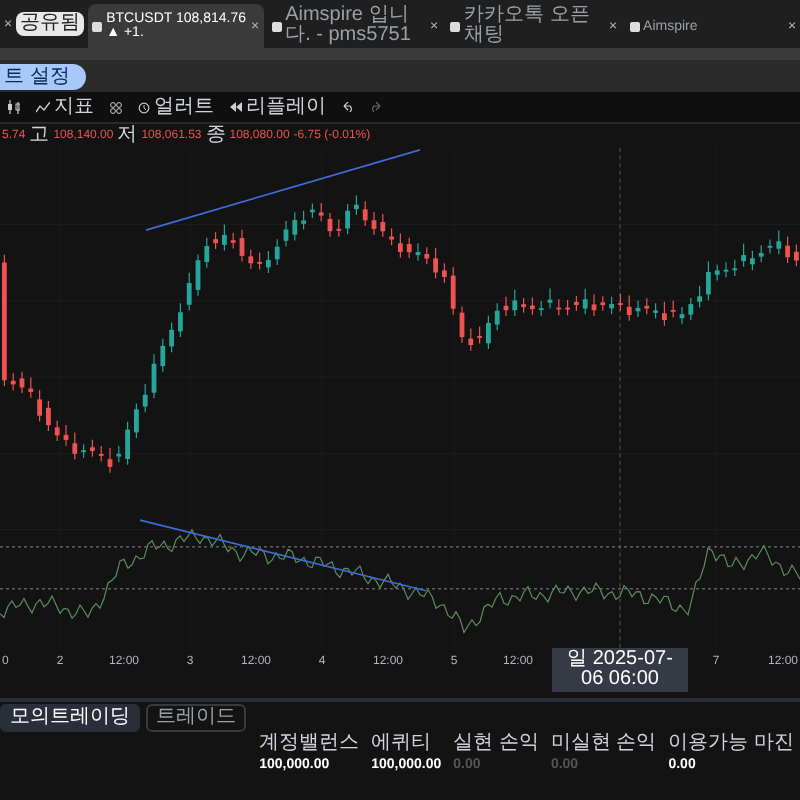 This screenshot has height=800, width=800. What do you see at coordinates (144, 107) in the screenshot?
I see `clock-icon` at bounding box center [144, 107].